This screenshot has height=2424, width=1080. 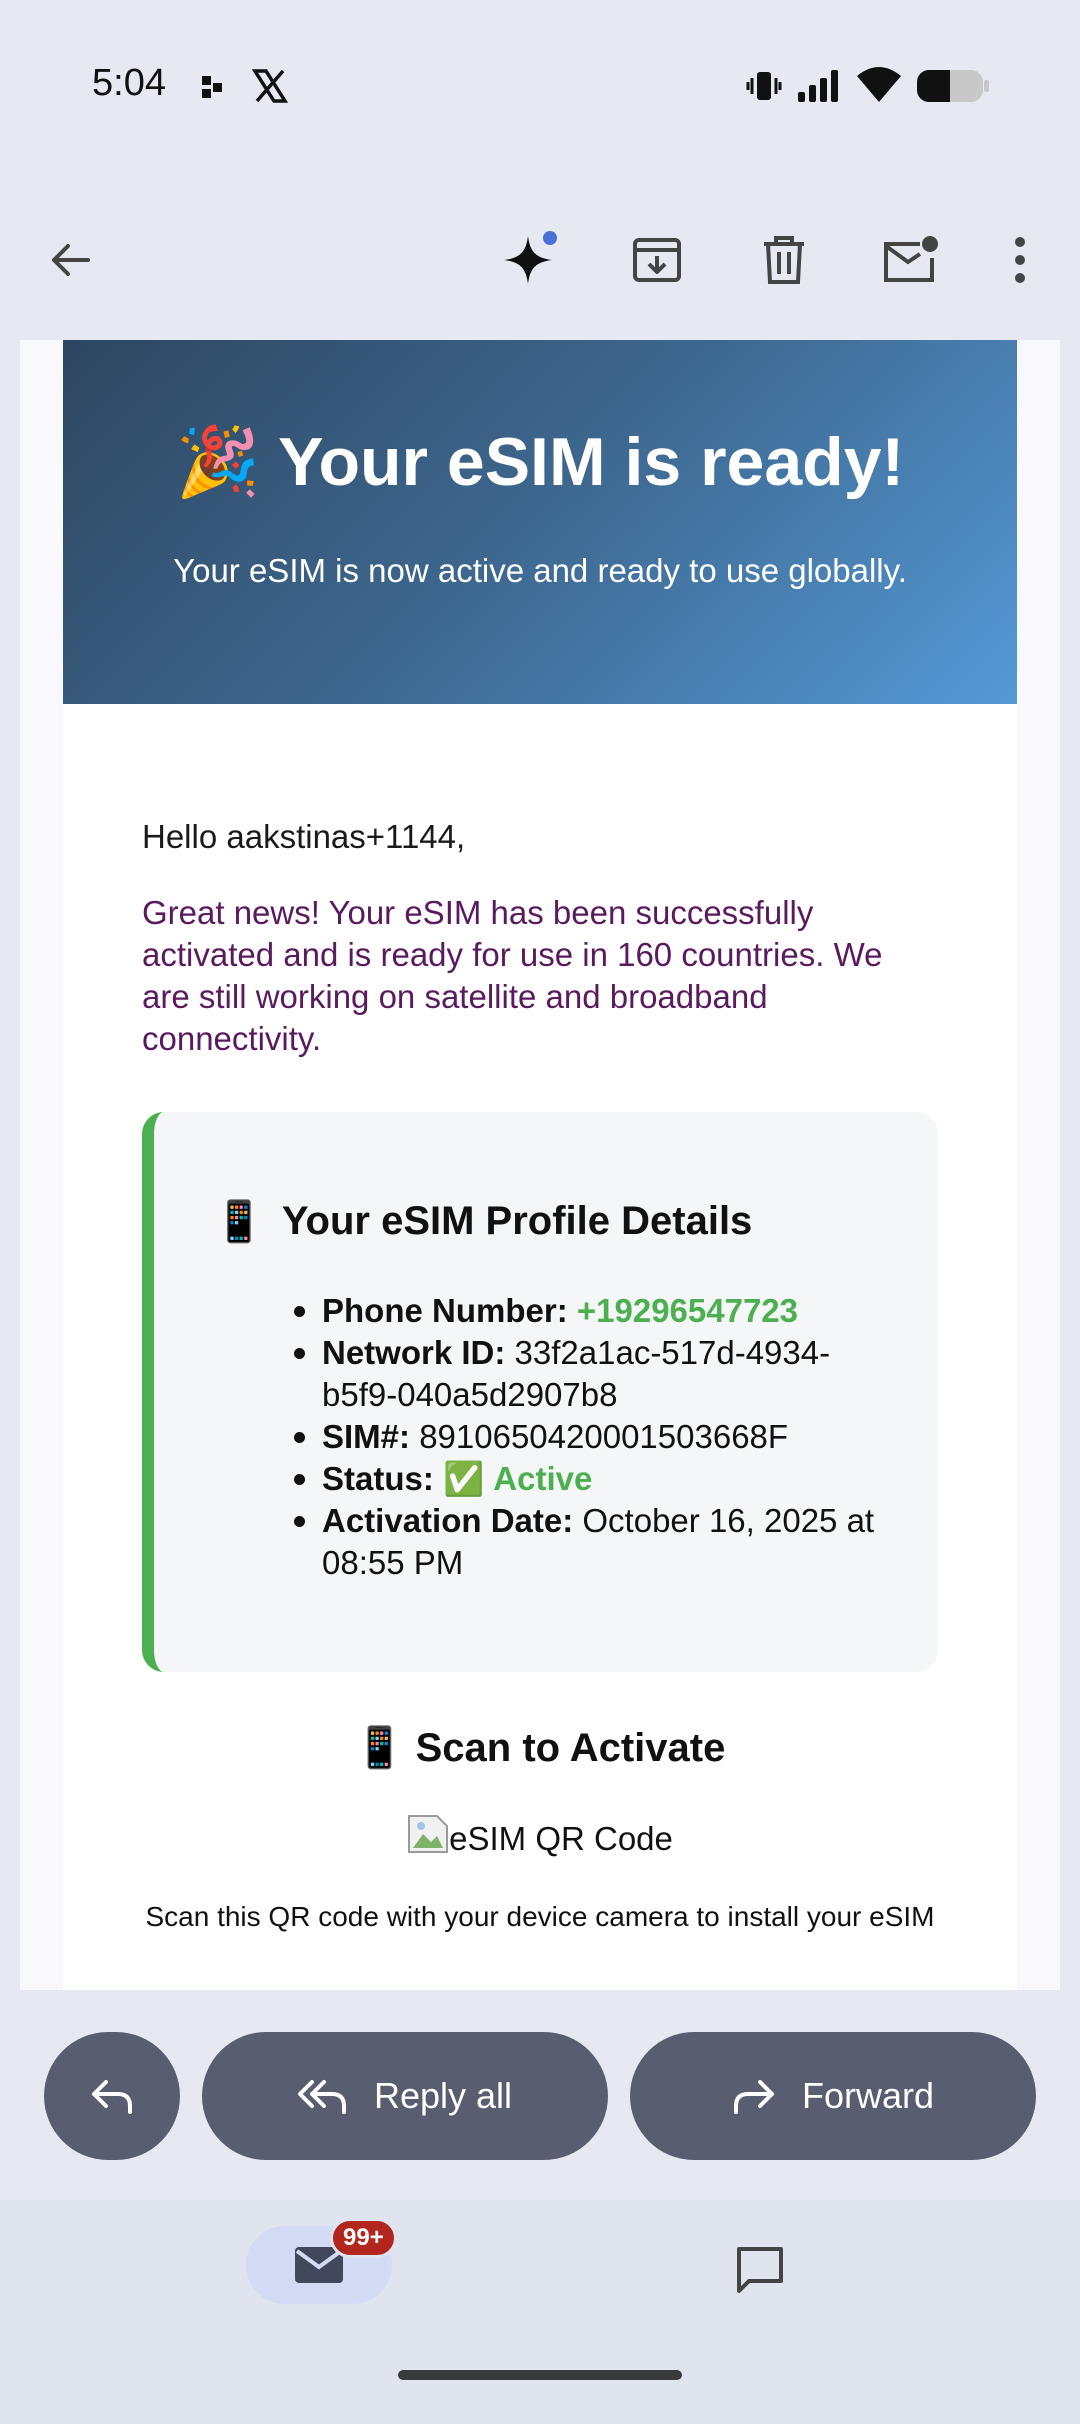 What do you see at coordinates (879, 87) in the screenshot?
I see `wifi-icon` at bounding box center [879, 87].